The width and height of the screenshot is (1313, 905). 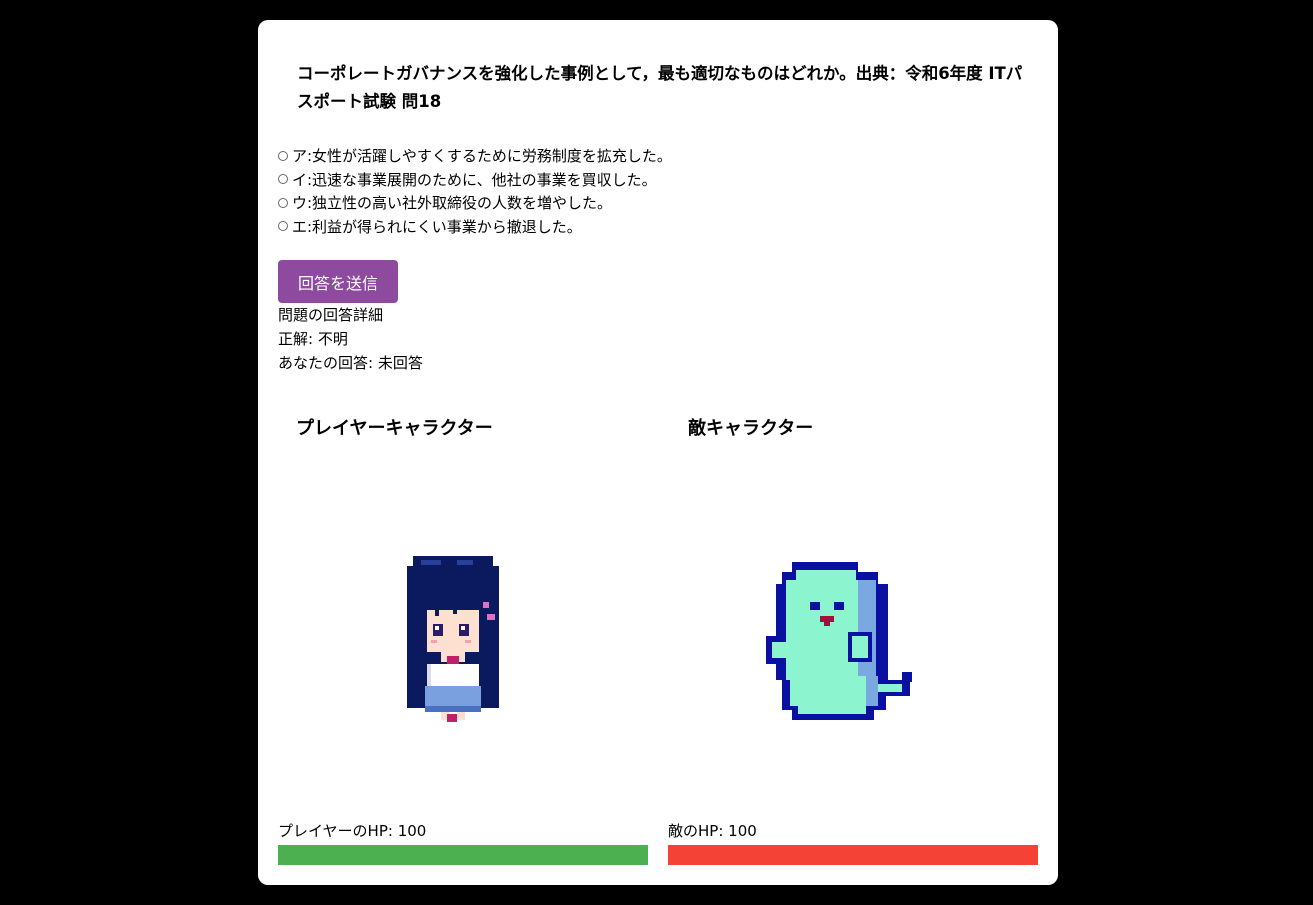 I want to click on radio-e, so click(x=283, y=226).